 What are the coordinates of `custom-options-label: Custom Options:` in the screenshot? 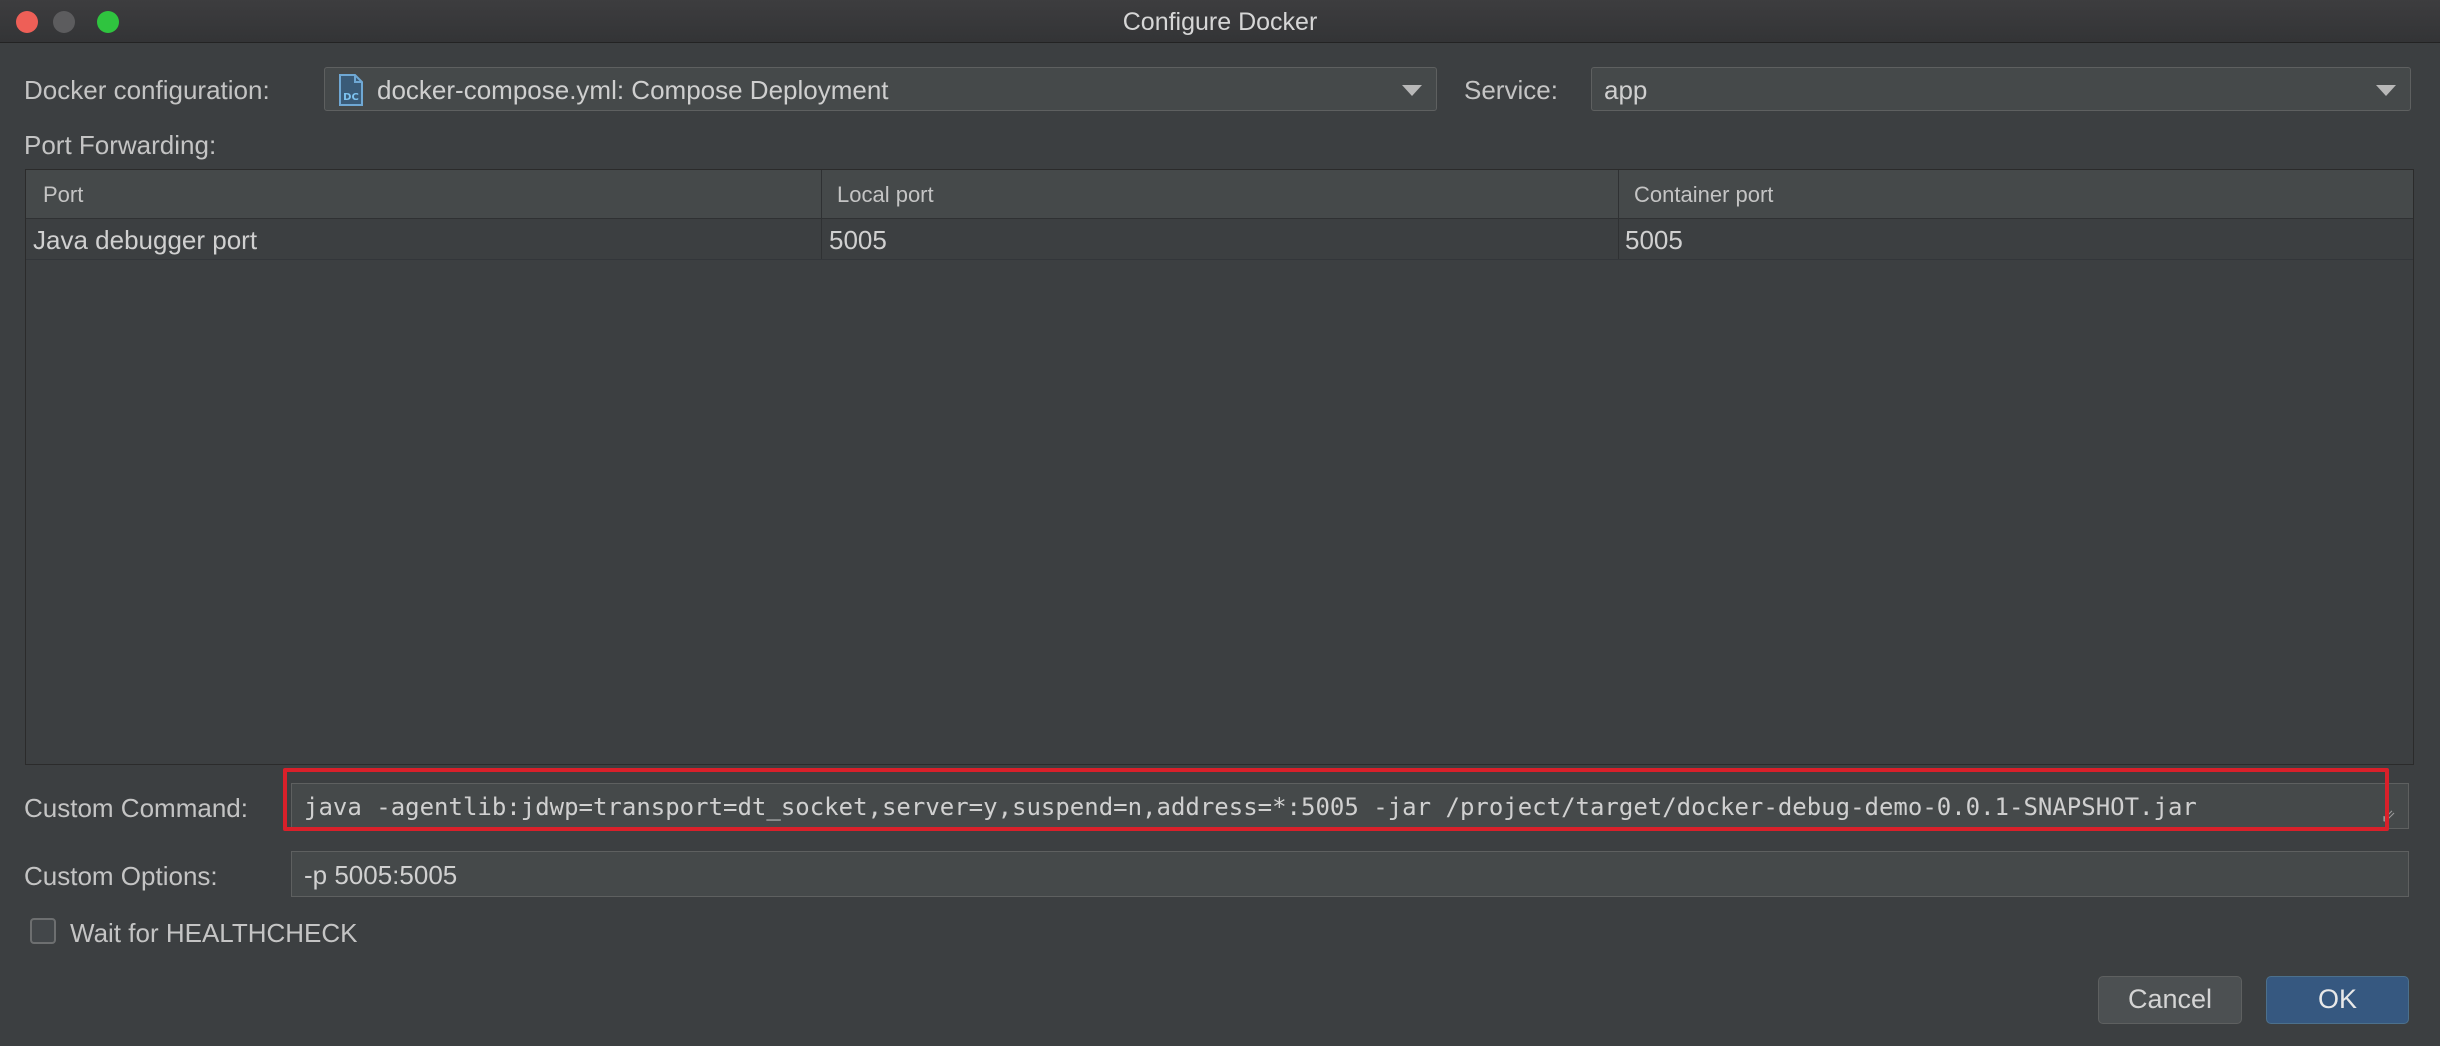 It's located at (121, 876).